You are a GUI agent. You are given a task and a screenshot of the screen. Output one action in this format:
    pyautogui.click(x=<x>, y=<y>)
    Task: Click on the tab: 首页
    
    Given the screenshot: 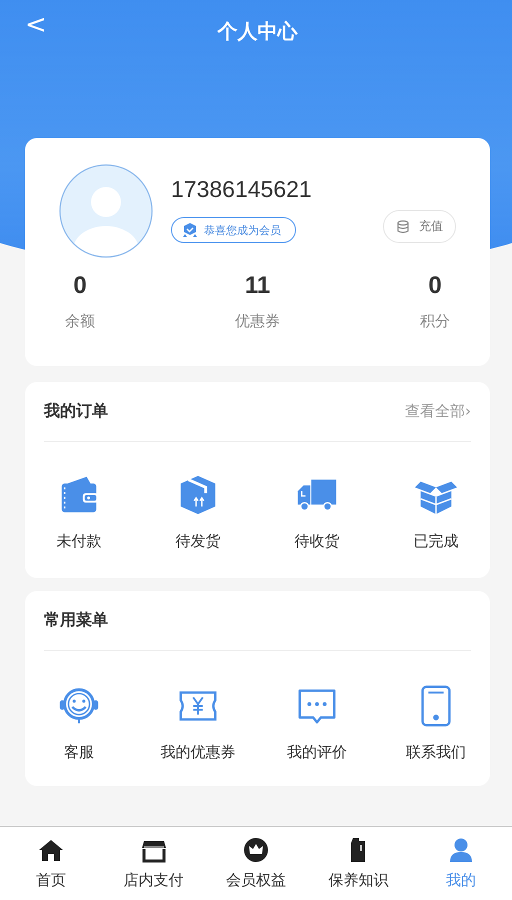 What is the action you would take?
    pyautogui.click(x=51, y=863)
    